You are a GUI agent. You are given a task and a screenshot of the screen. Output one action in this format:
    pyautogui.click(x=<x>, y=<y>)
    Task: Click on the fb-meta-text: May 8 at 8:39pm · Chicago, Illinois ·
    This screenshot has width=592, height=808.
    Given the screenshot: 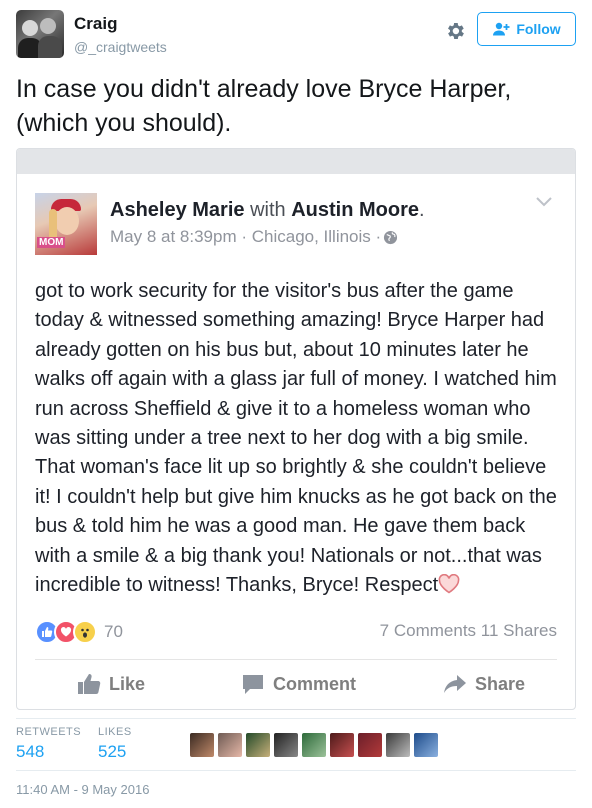 What is the action you would take?
    pyautogui.click(x=246, y=236)
    